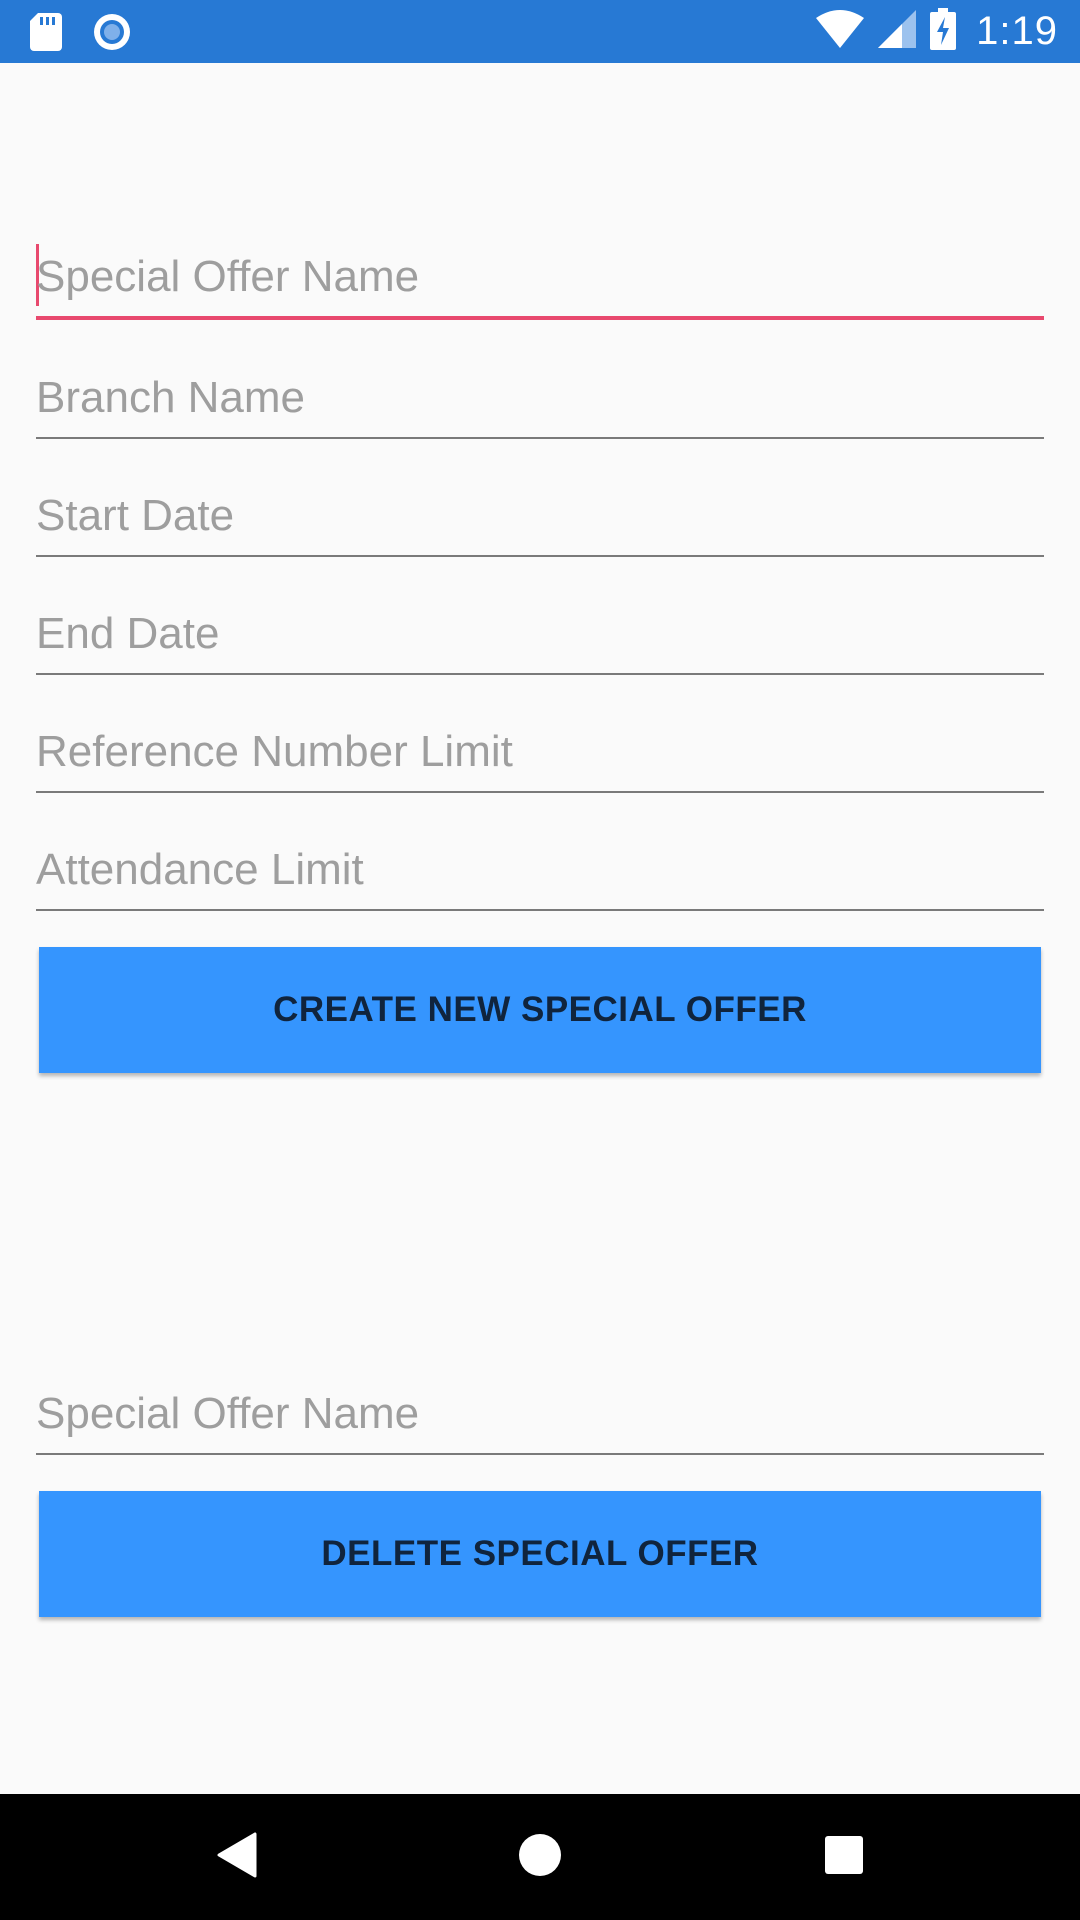 The height and width of the screenshot is (1920, 1080). I want to click on reference-number-limit-field, so click(540, 753).